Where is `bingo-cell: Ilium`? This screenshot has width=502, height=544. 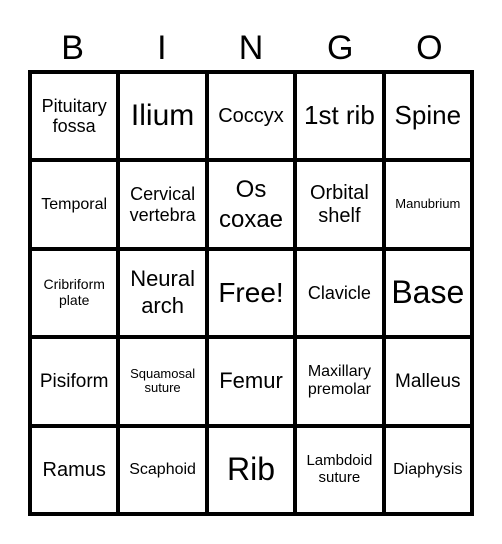
bingo-cell: Ilium is located at coordinates (162, 116).